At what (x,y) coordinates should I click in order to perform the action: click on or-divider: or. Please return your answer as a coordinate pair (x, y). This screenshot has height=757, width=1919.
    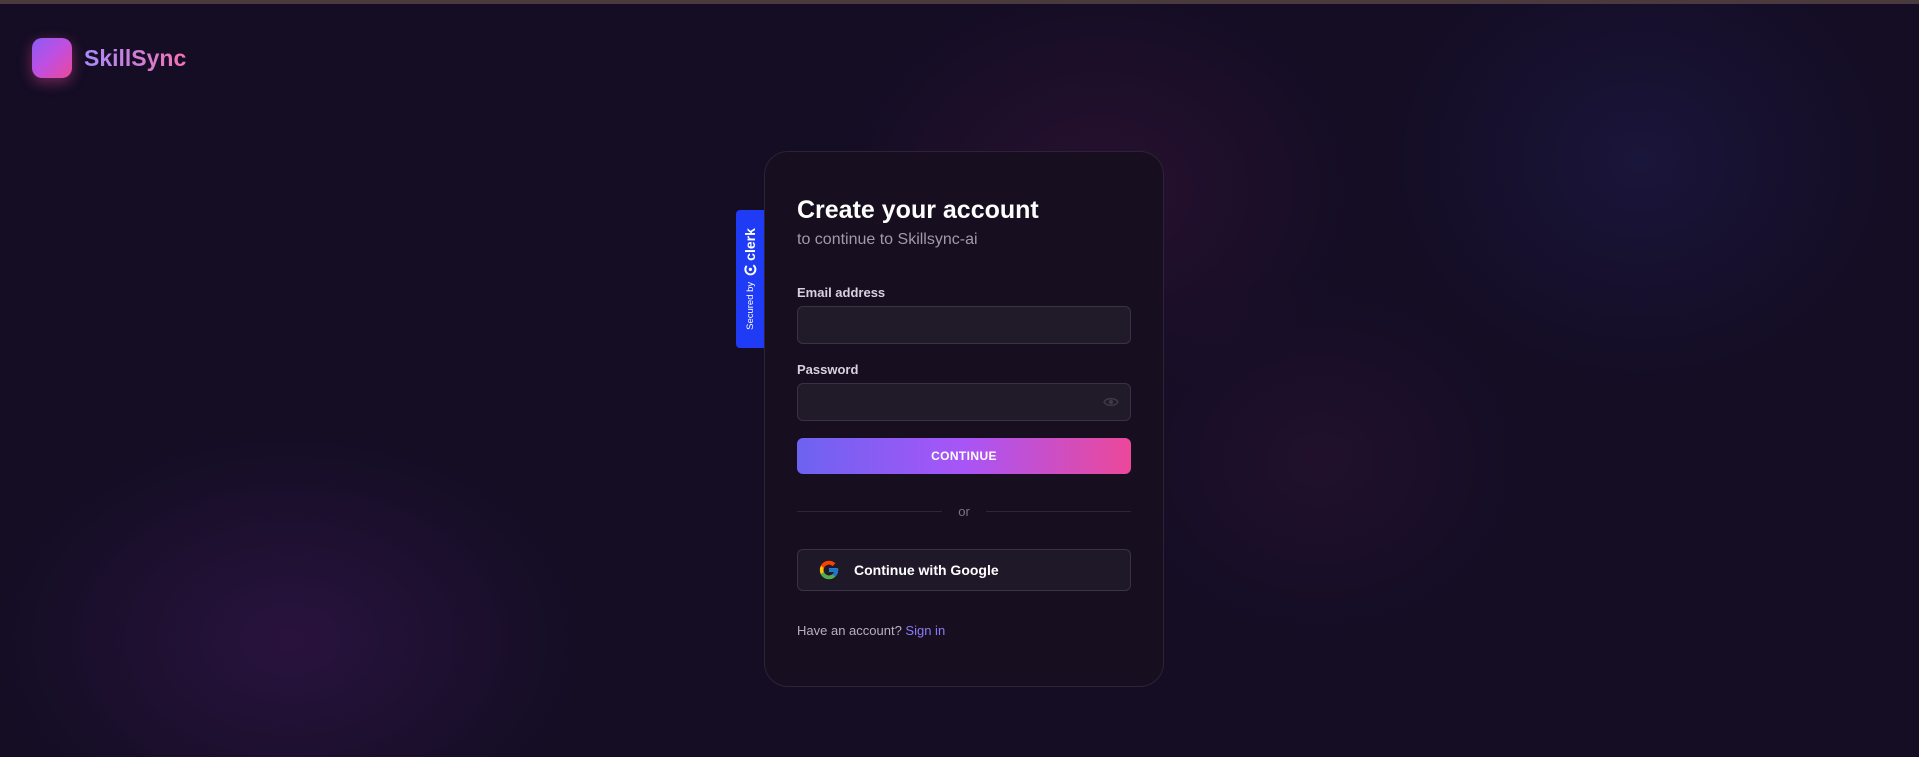
    Looking at the image, I should click on (964, 511).